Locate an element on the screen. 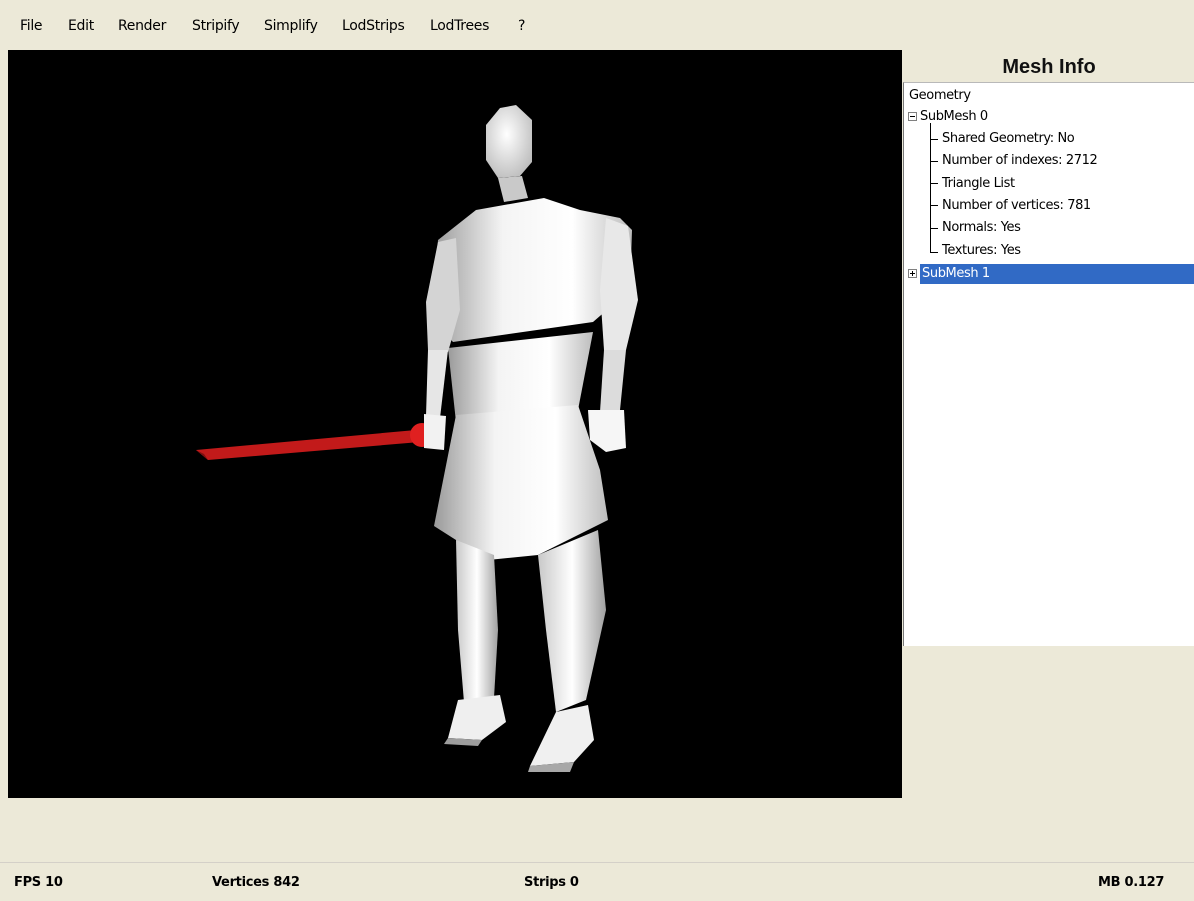  tree-item-triangle-list: Triangle List is located at coordinates (978, 184).